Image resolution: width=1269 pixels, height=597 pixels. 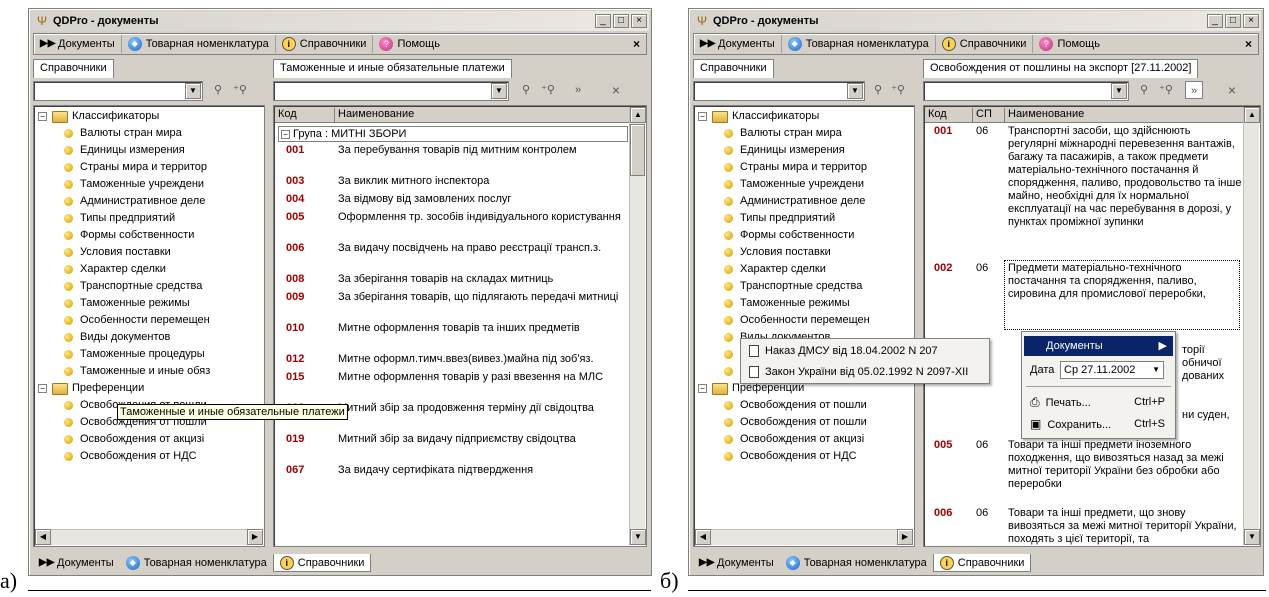 I want to click on tab-references: Справочники, so click(x=733, y=68).